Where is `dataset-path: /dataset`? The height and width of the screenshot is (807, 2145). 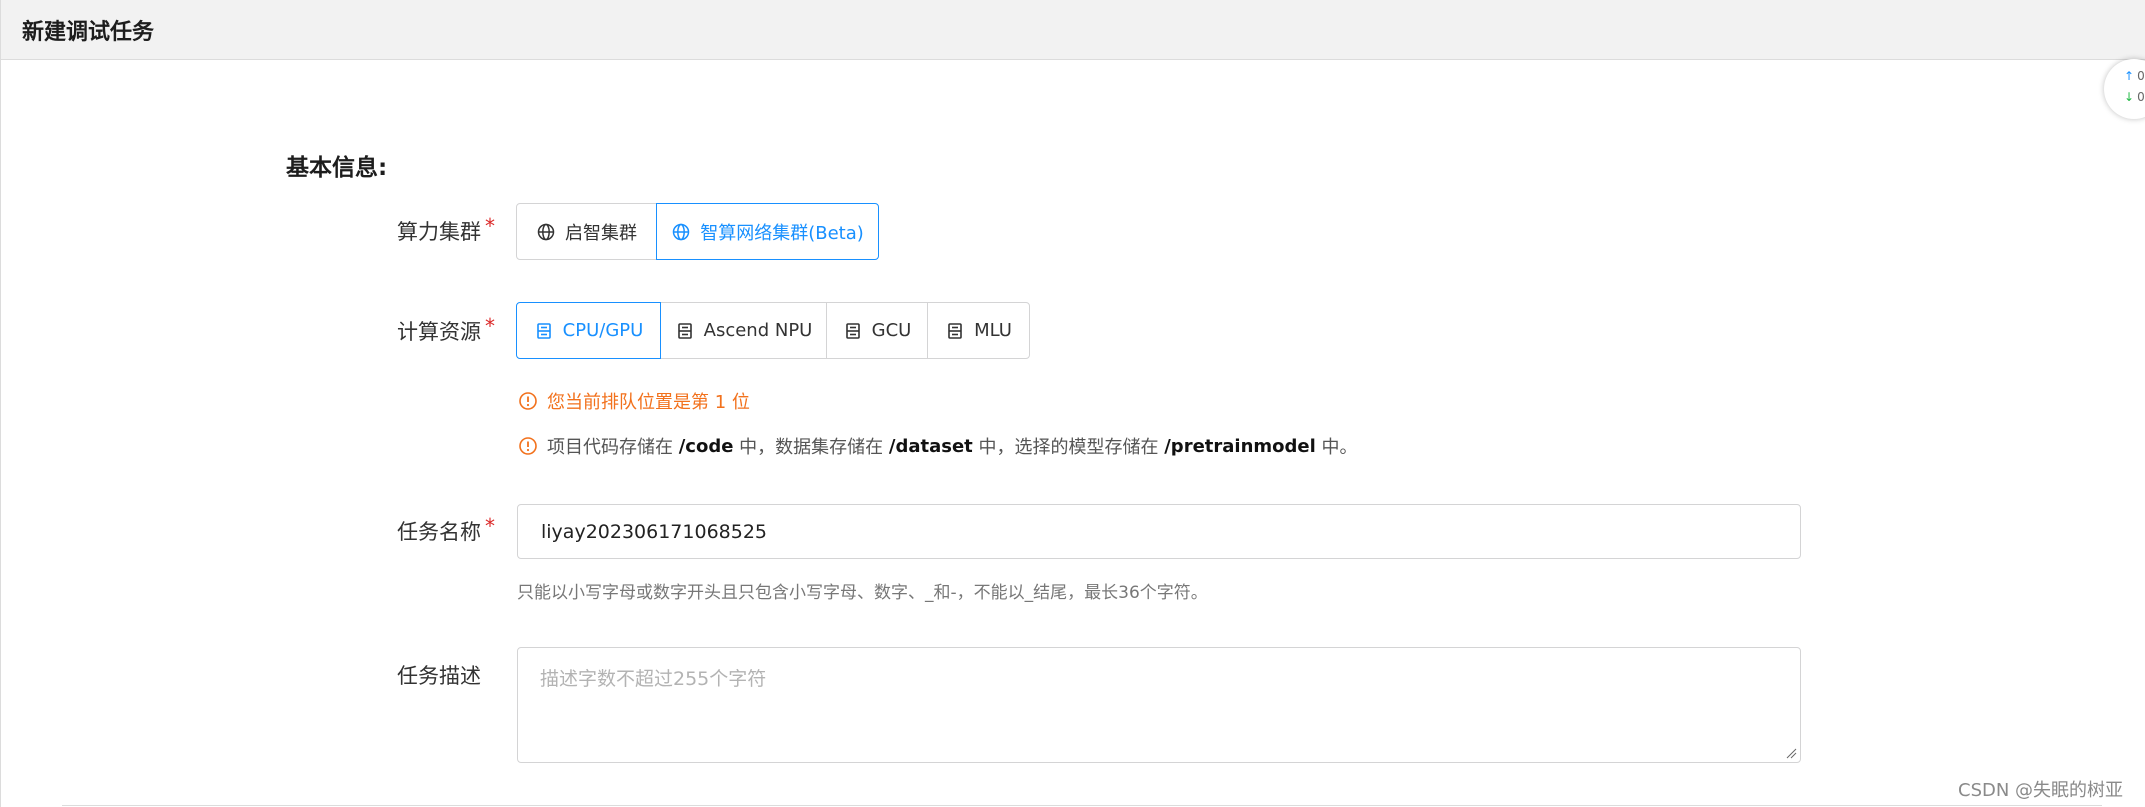 dataset-path: /dataset is located at coordinates (930, 446).